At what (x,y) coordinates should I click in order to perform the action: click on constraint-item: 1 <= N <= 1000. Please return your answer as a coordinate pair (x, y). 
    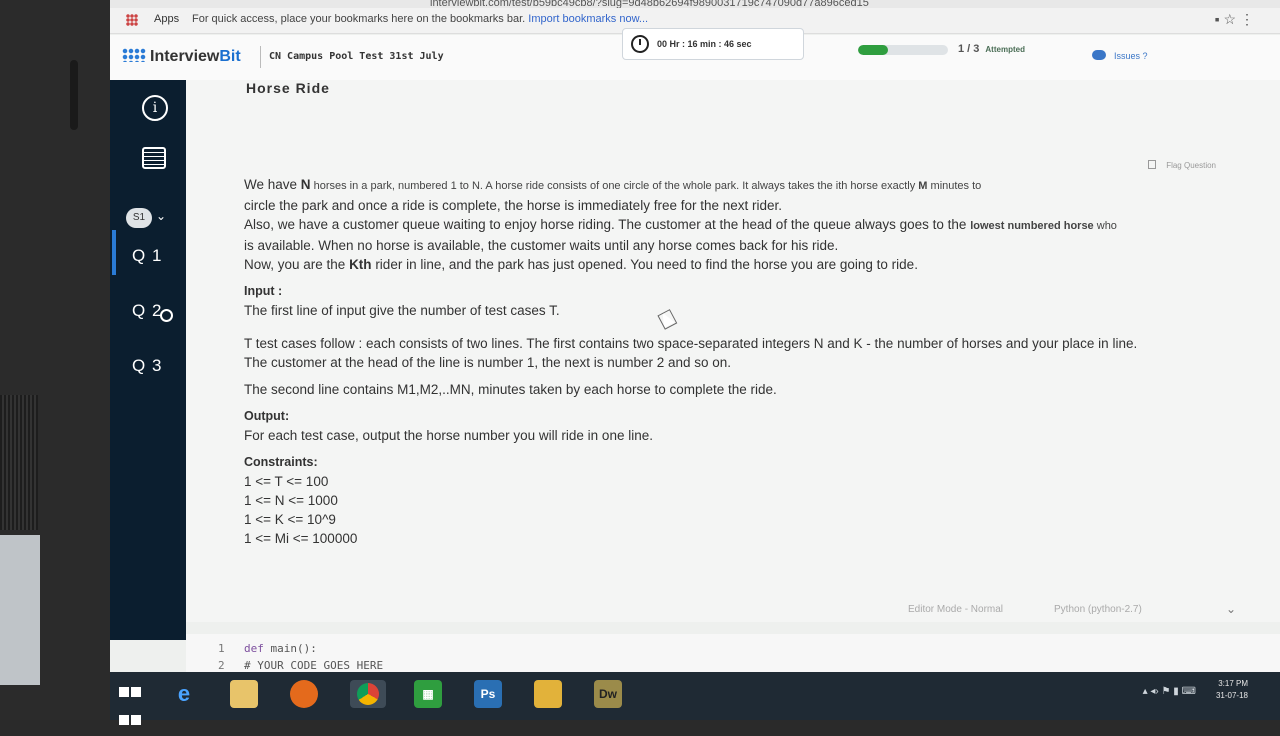
    Looking at the image, I should click on (291, 500).